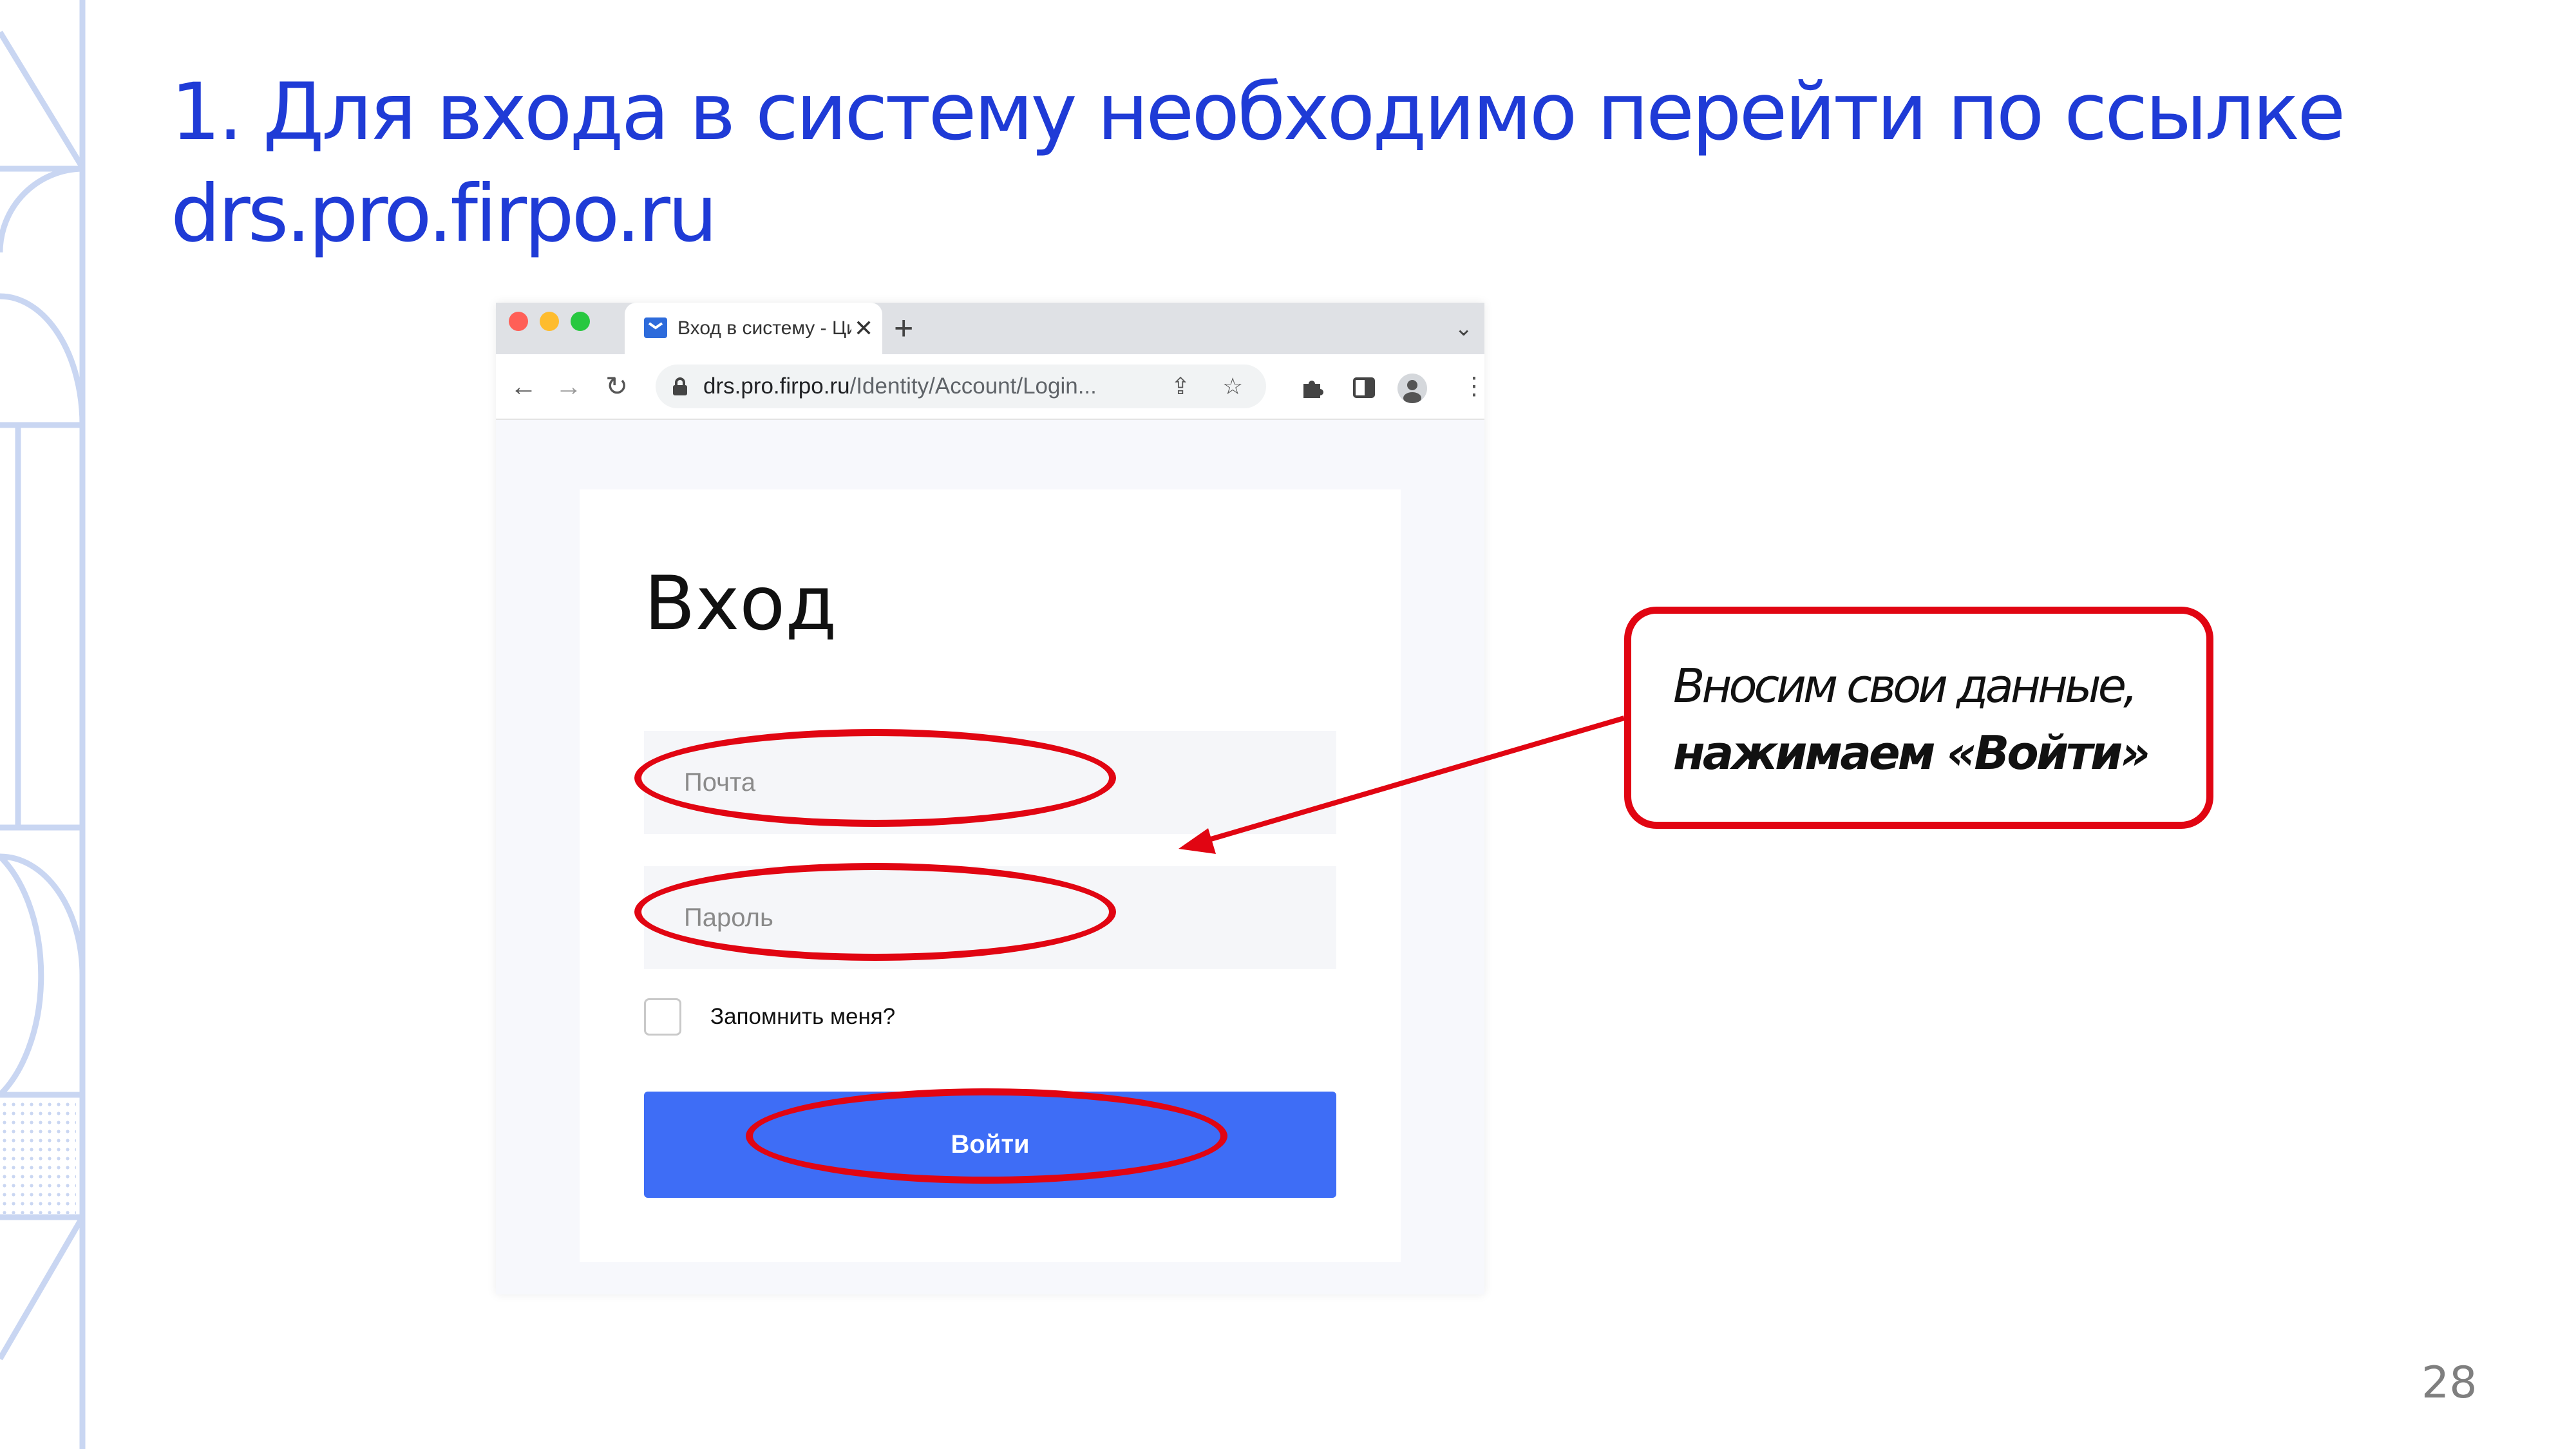  Describe the element at coordinates (43, 724) in the screenshot. I see `decorative-strip` at that location.